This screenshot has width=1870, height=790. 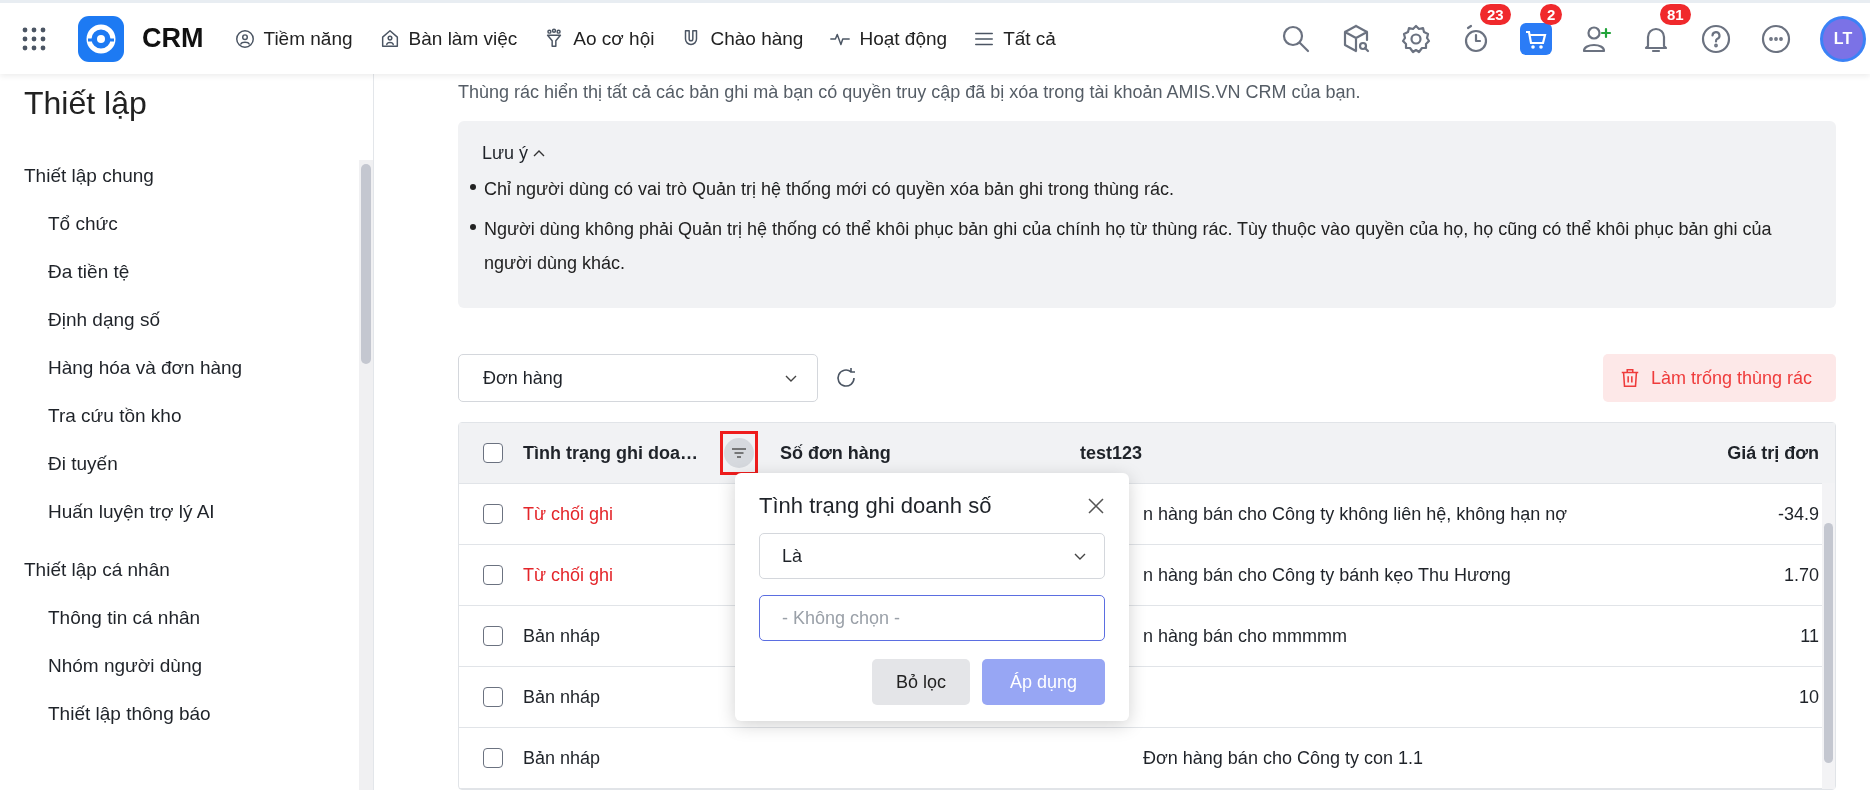 What do you see at coordinates (97, 570) in the screenshot?
I see `sidebar-group-title: Thiết lập cá nhân` at bounding box center [97, 570].